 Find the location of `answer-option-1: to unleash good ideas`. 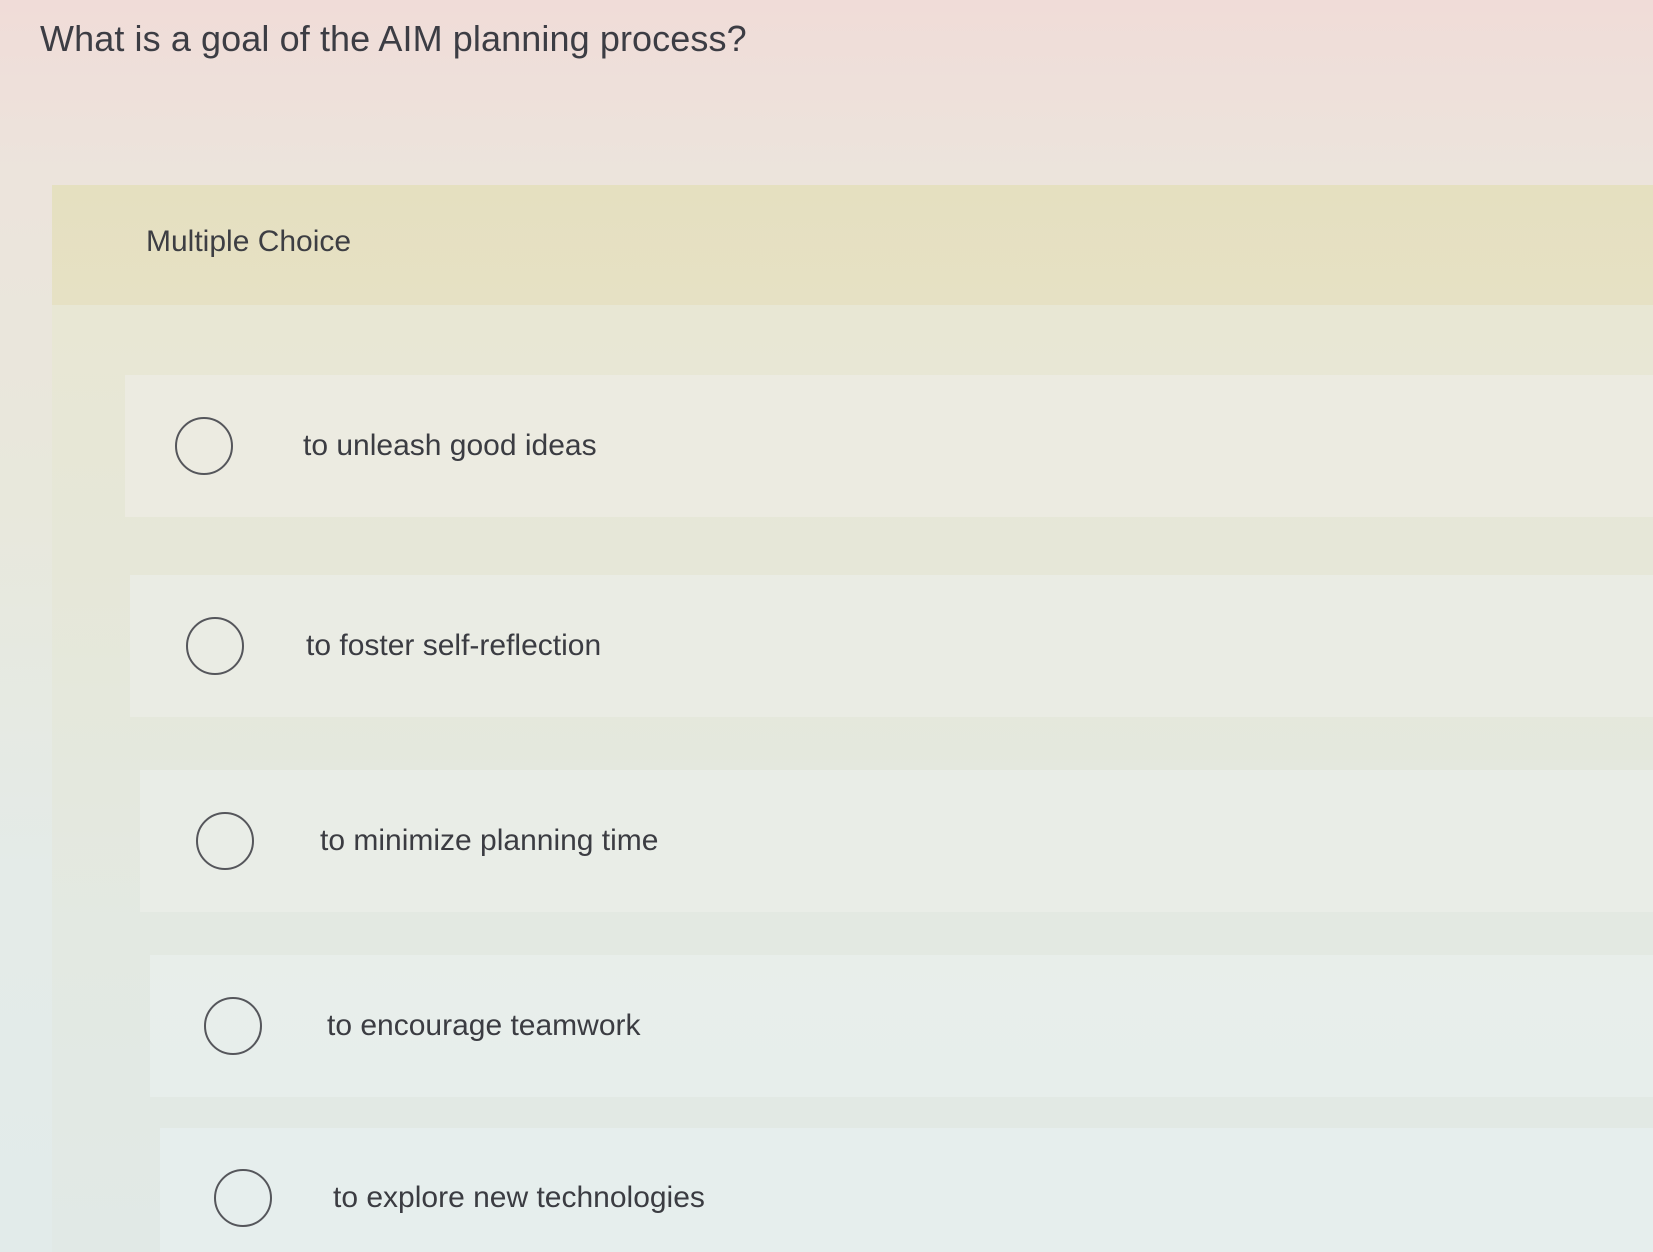

answer-option-1: to unleash good ideas is located at coordinates (889, 446).